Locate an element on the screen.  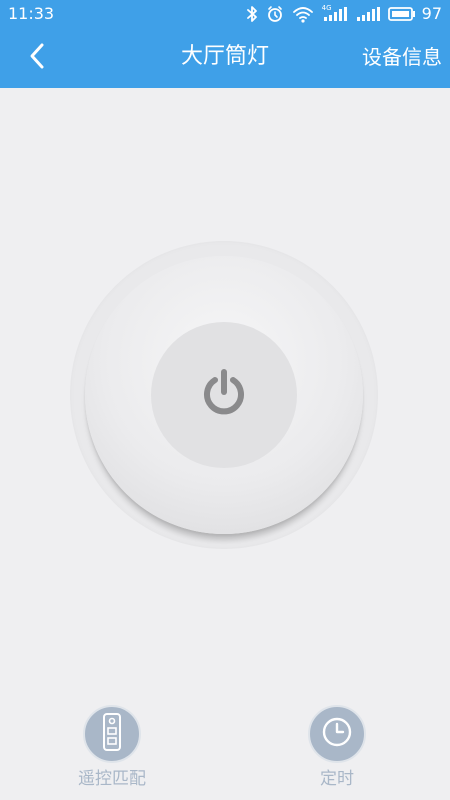
navbar: 大厅筒灯 设备信息 is located at coordinates (225, 58).